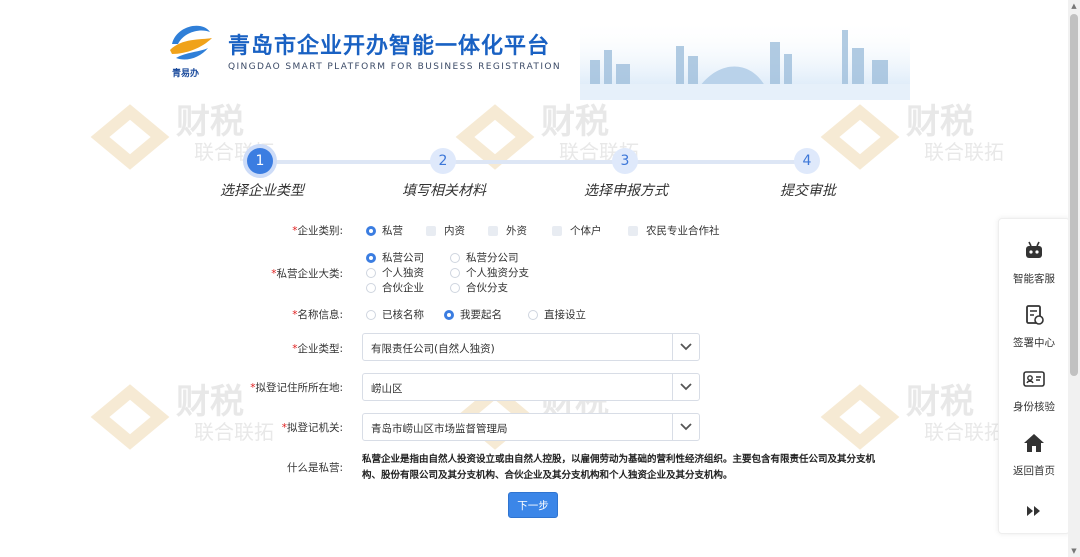 This screenshot has height=557, width=1080. Describe the element at coordinates (312, 428) in the screenshot. I see `registration-authority-label: *拟登记机关:` at that location.